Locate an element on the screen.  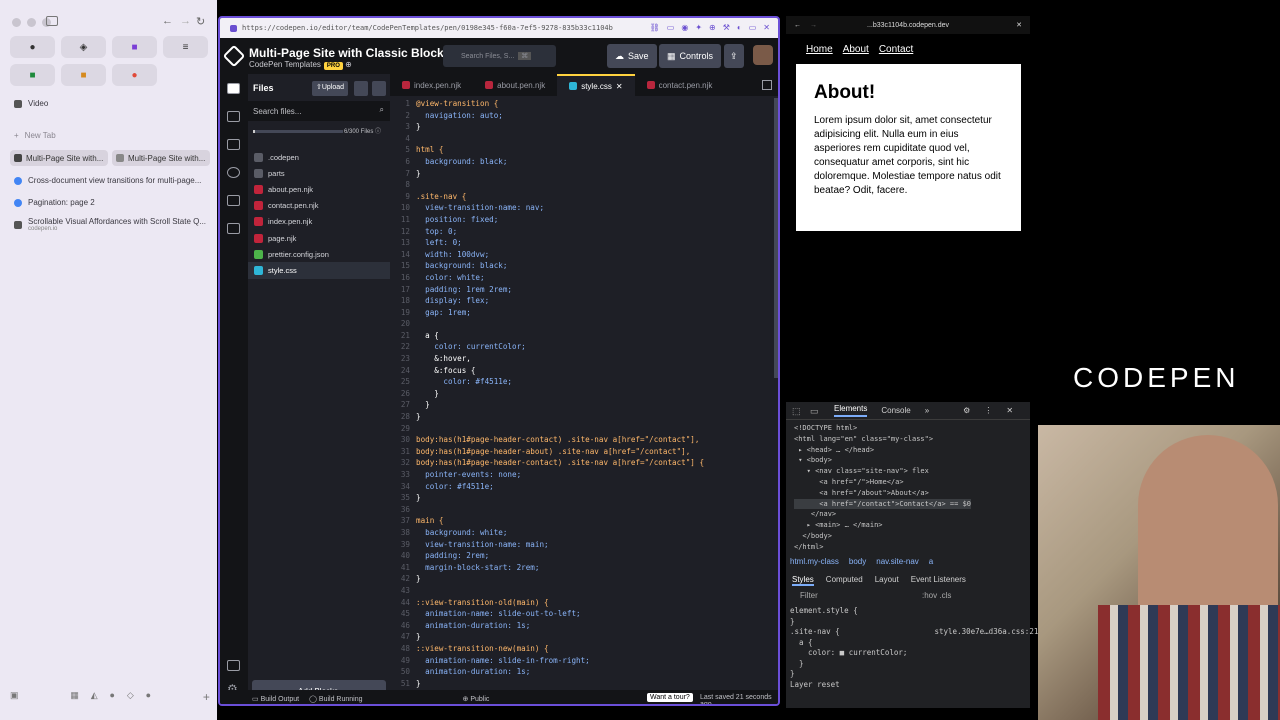
editor-tab: style.css ✕ is located at coordinates (596, 85).